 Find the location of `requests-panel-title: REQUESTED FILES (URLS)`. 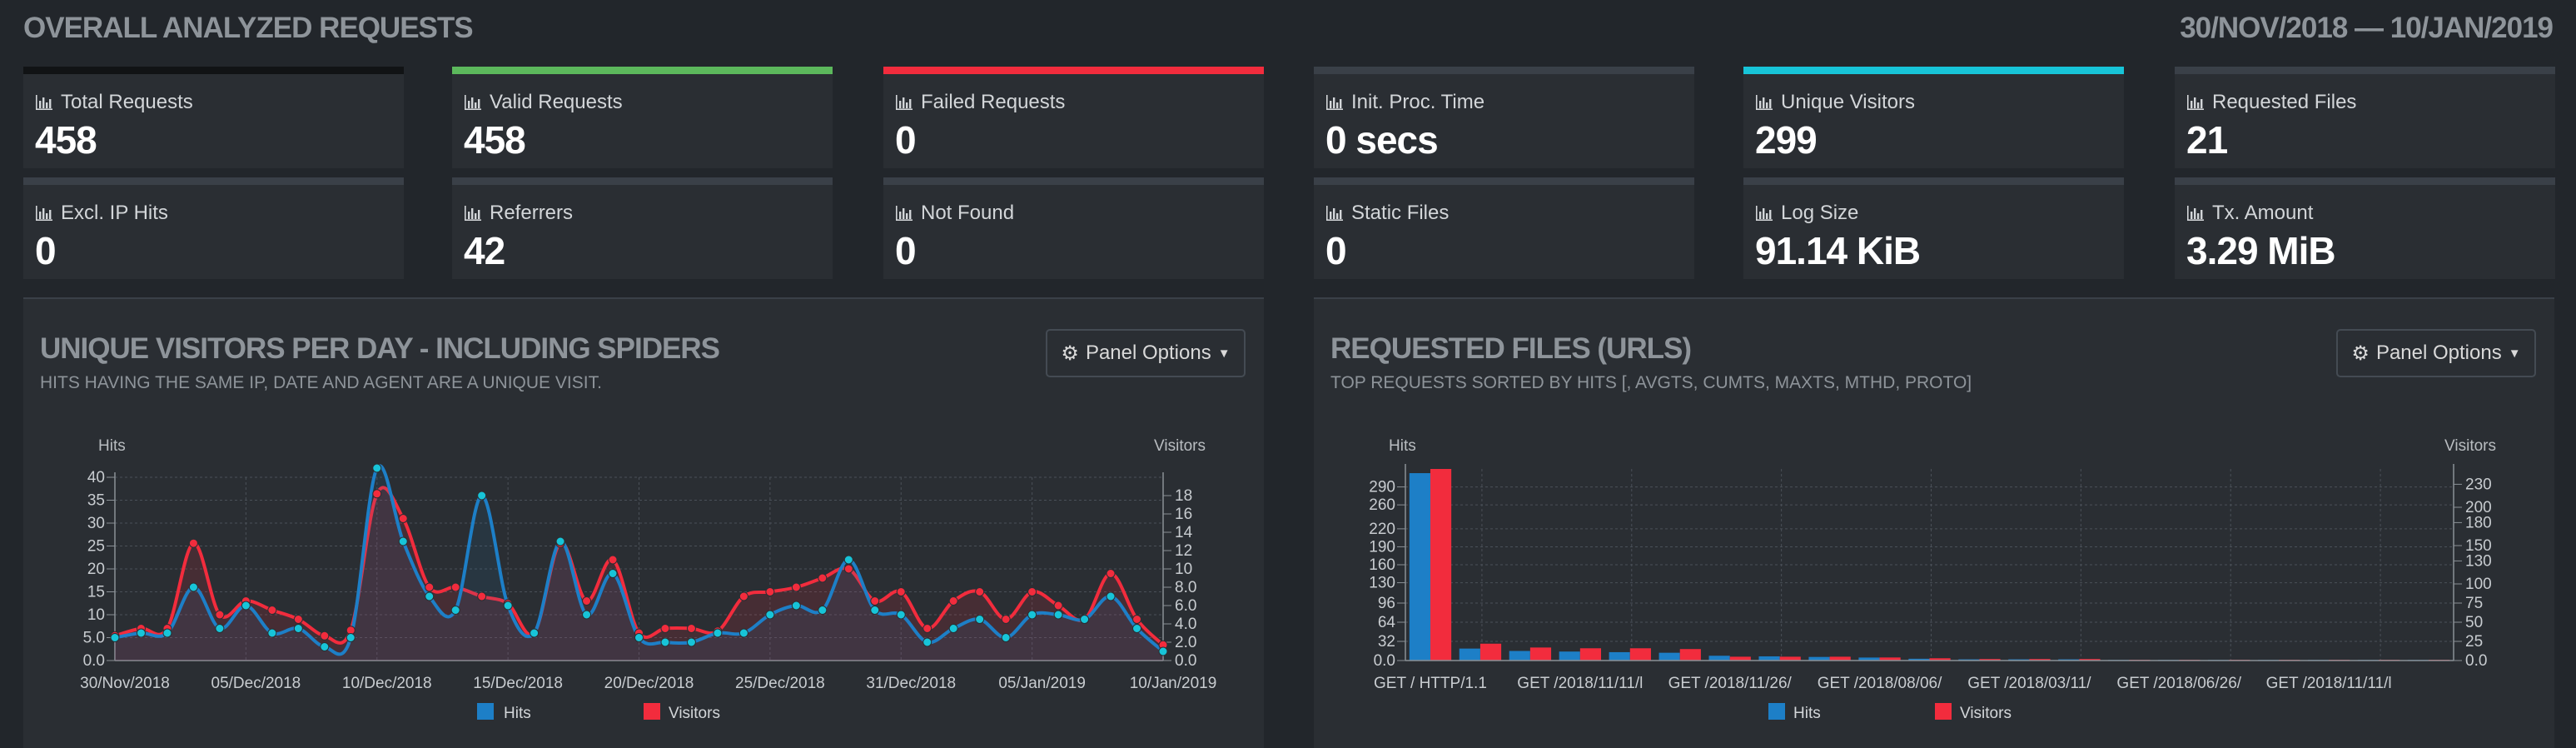

requests-panel-title: REQUESTED FILES (URLS) is located at coordinates (1511, 348).